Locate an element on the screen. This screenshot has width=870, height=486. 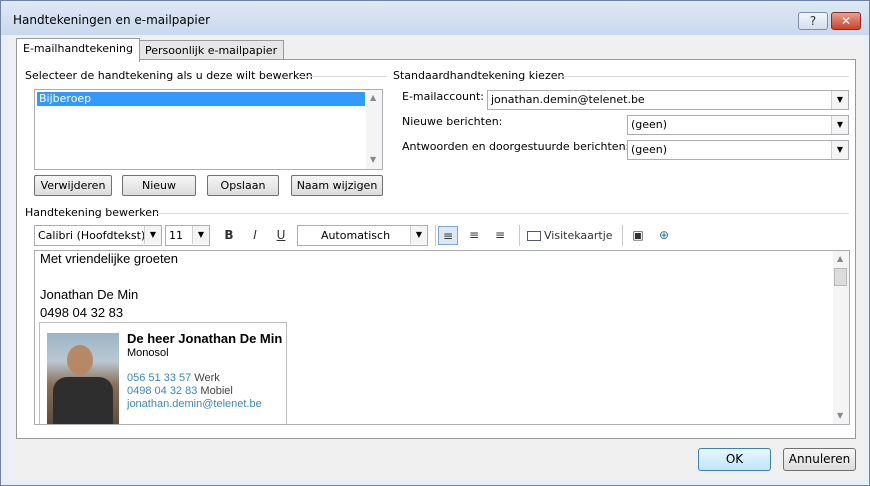
font-size-select: 11 ▼ is located at coordinates (187, 235).